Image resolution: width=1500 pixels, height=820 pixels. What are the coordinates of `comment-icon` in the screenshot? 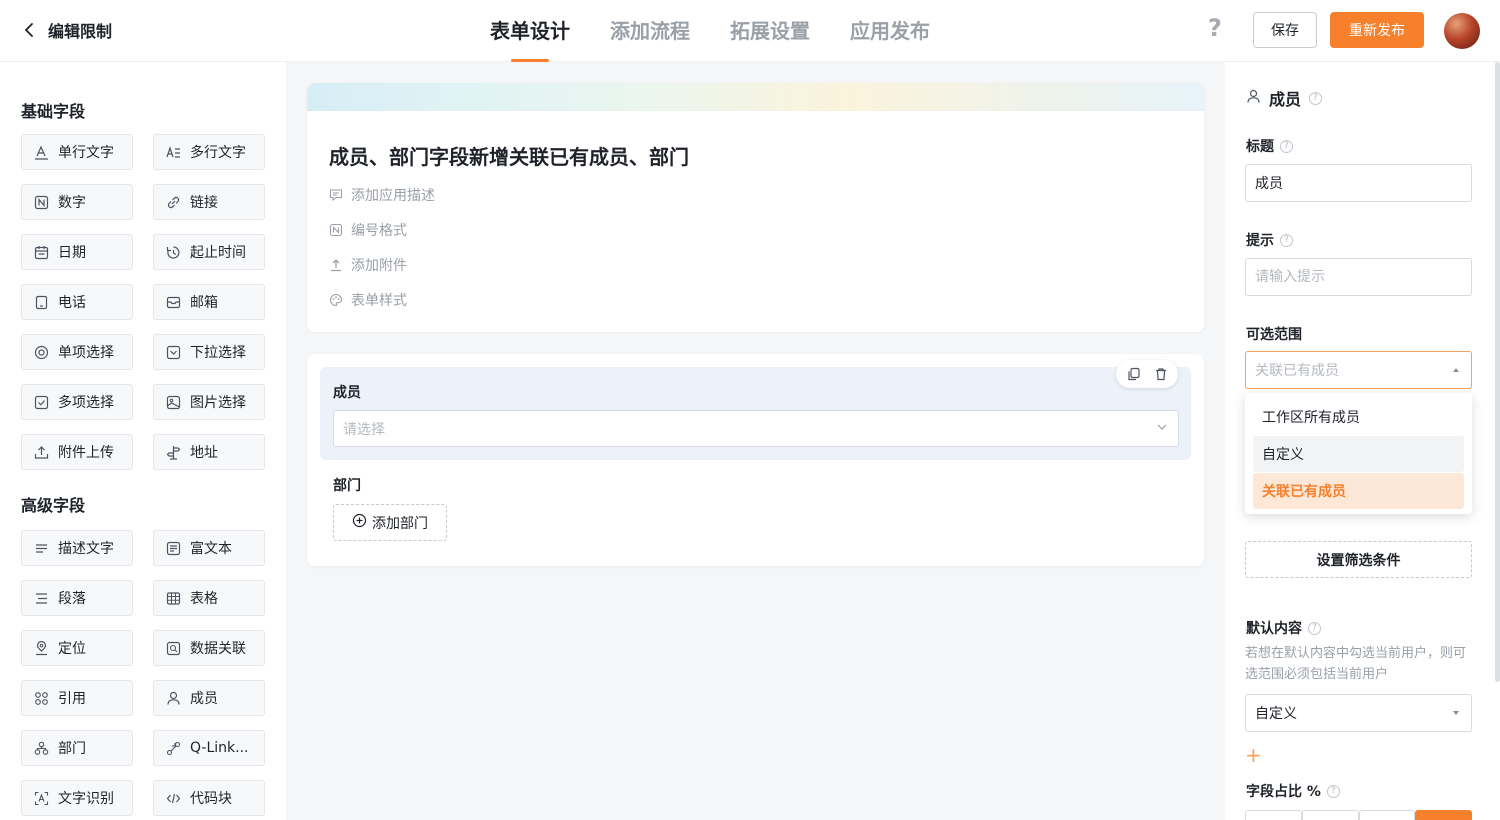 It's located at (336, 195).